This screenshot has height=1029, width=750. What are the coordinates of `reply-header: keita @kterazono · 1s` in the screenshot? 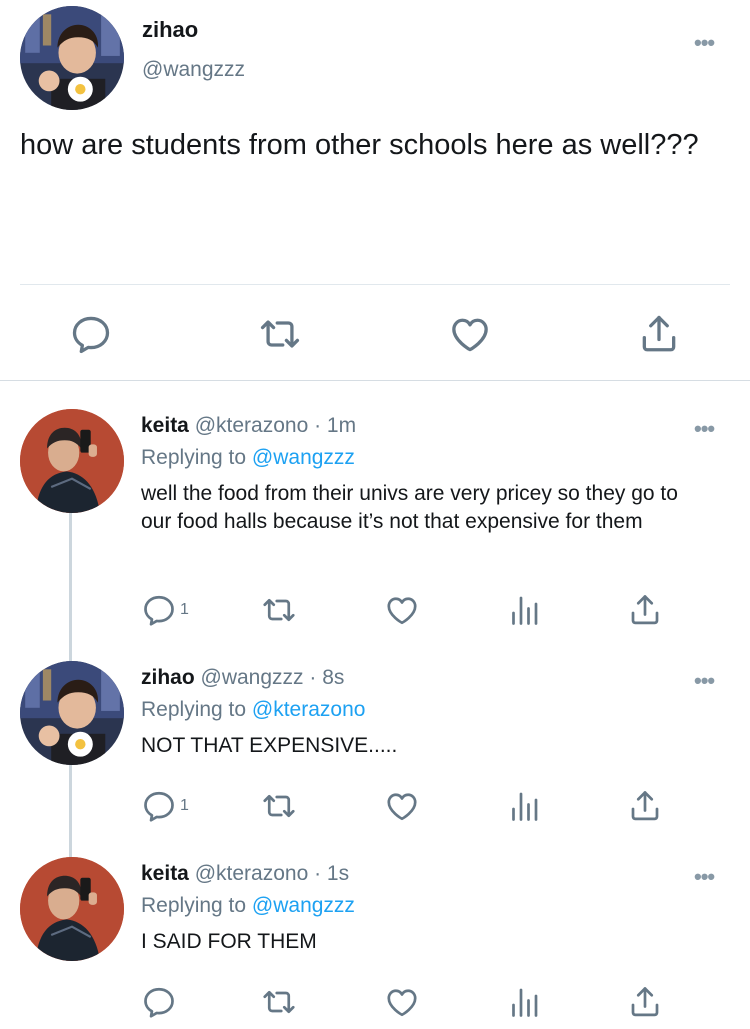 It's located at (245, 874).